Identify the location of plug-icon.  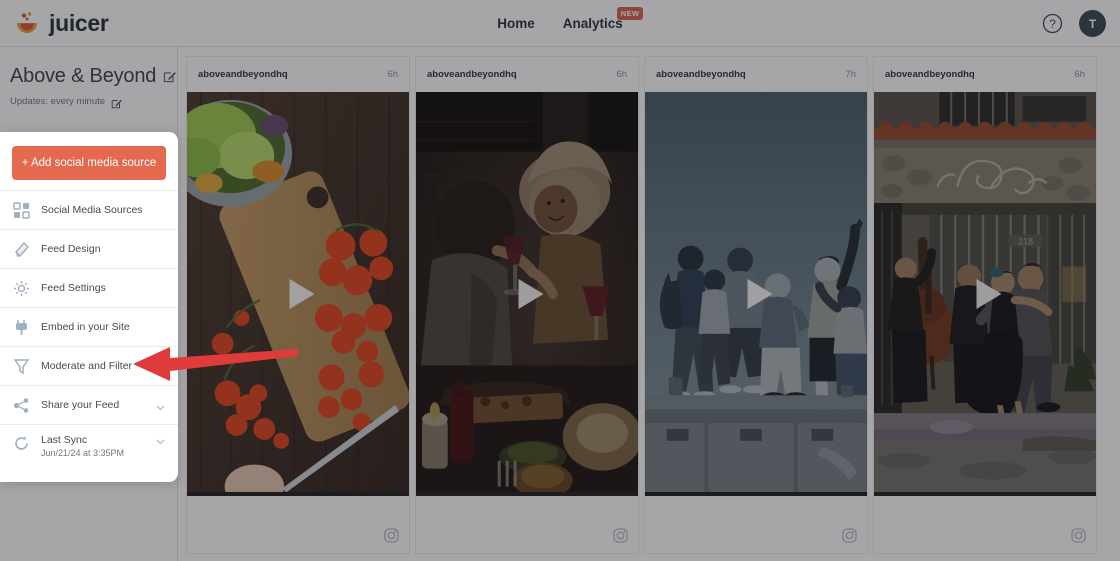
(21, 327).